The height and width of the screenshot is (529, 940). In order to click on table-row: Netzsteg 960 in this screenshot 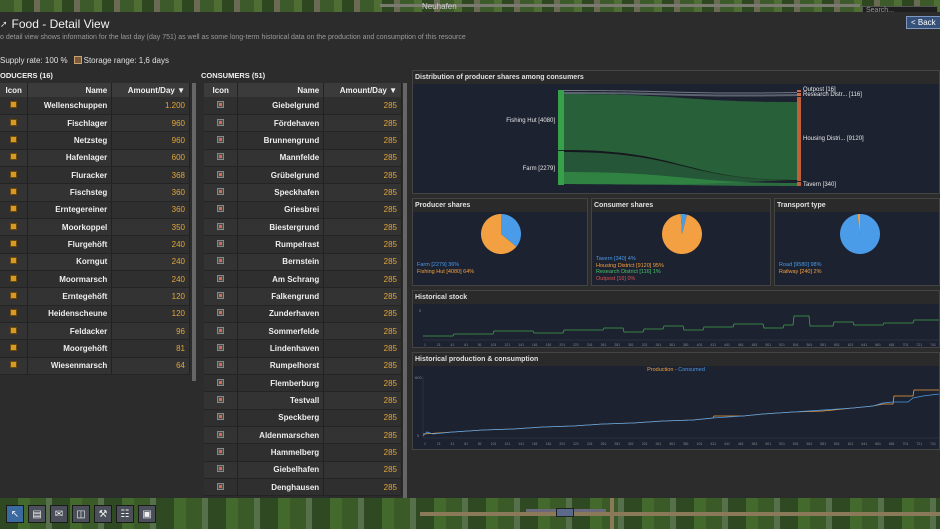, I will do `click(95, 140)`.